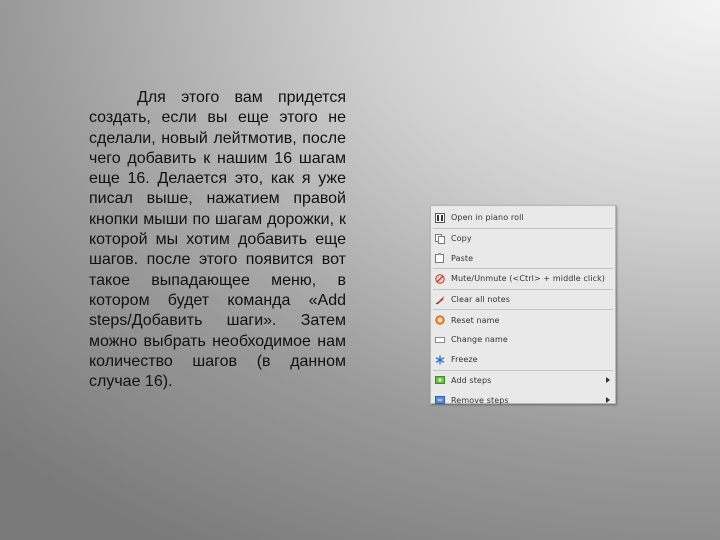  I want to click on change-name-icon, so click(440, 340).